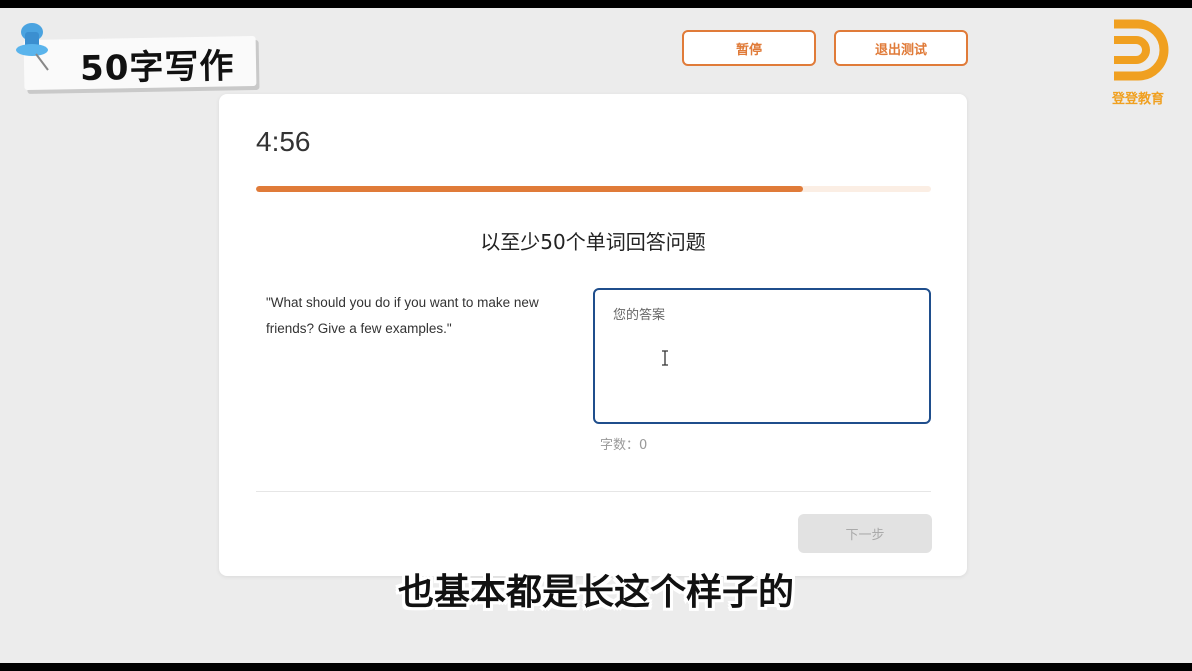 The height and width of the screenshot is (671, 1192). I want to click on brand-logo-icon, so click(1141, 50).